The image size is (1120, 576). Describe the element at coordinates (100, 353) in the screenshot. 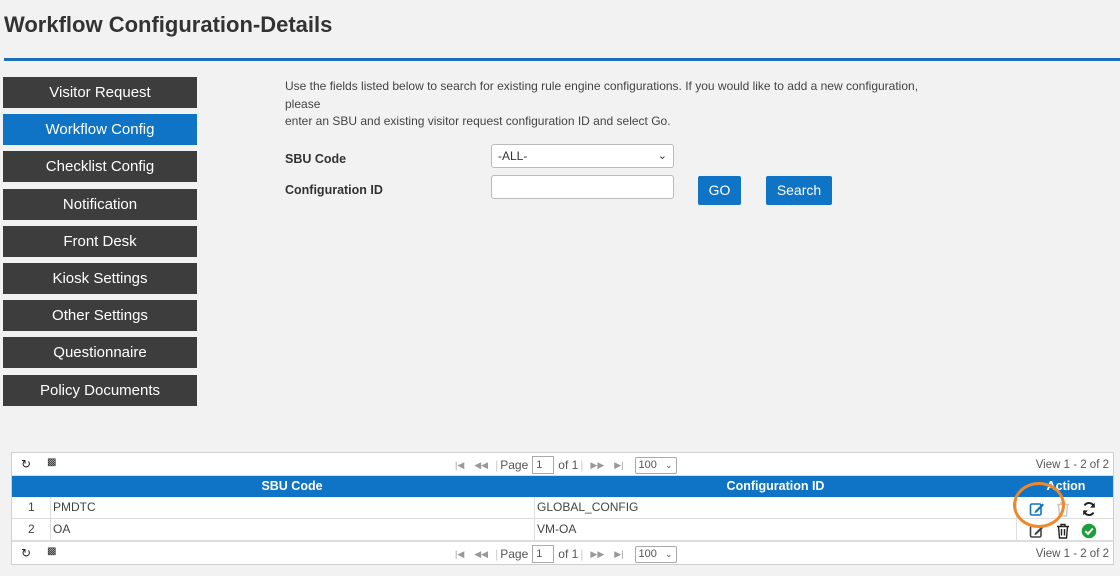

I see `sidebar-item-questionnaire: Questionnaire` at that location.